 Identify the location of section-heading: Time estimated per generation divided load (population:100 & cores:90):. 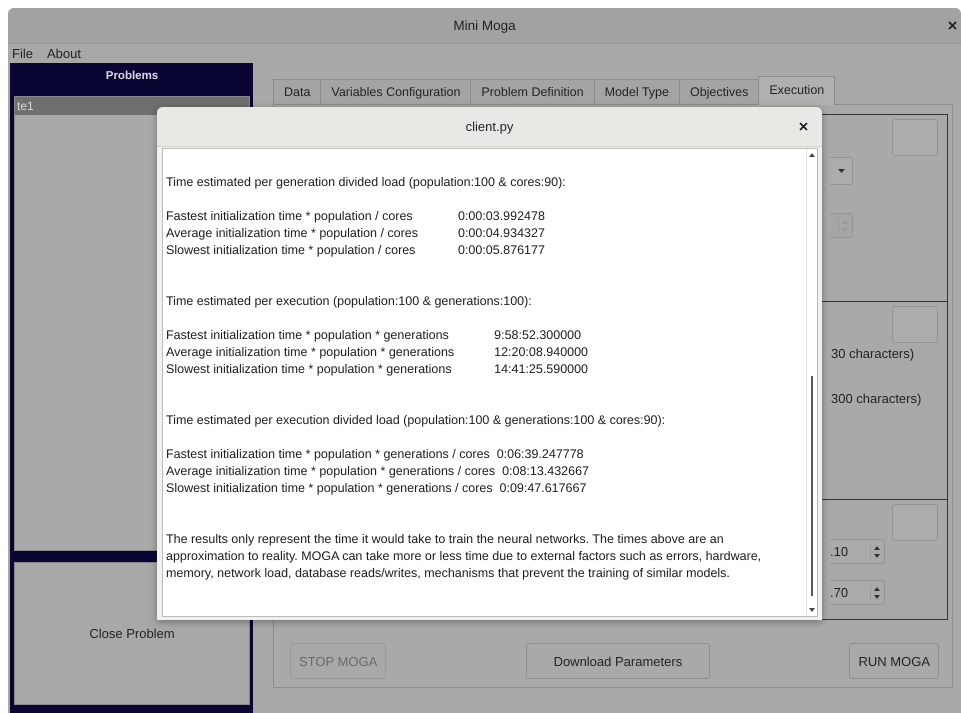
(366, 182).